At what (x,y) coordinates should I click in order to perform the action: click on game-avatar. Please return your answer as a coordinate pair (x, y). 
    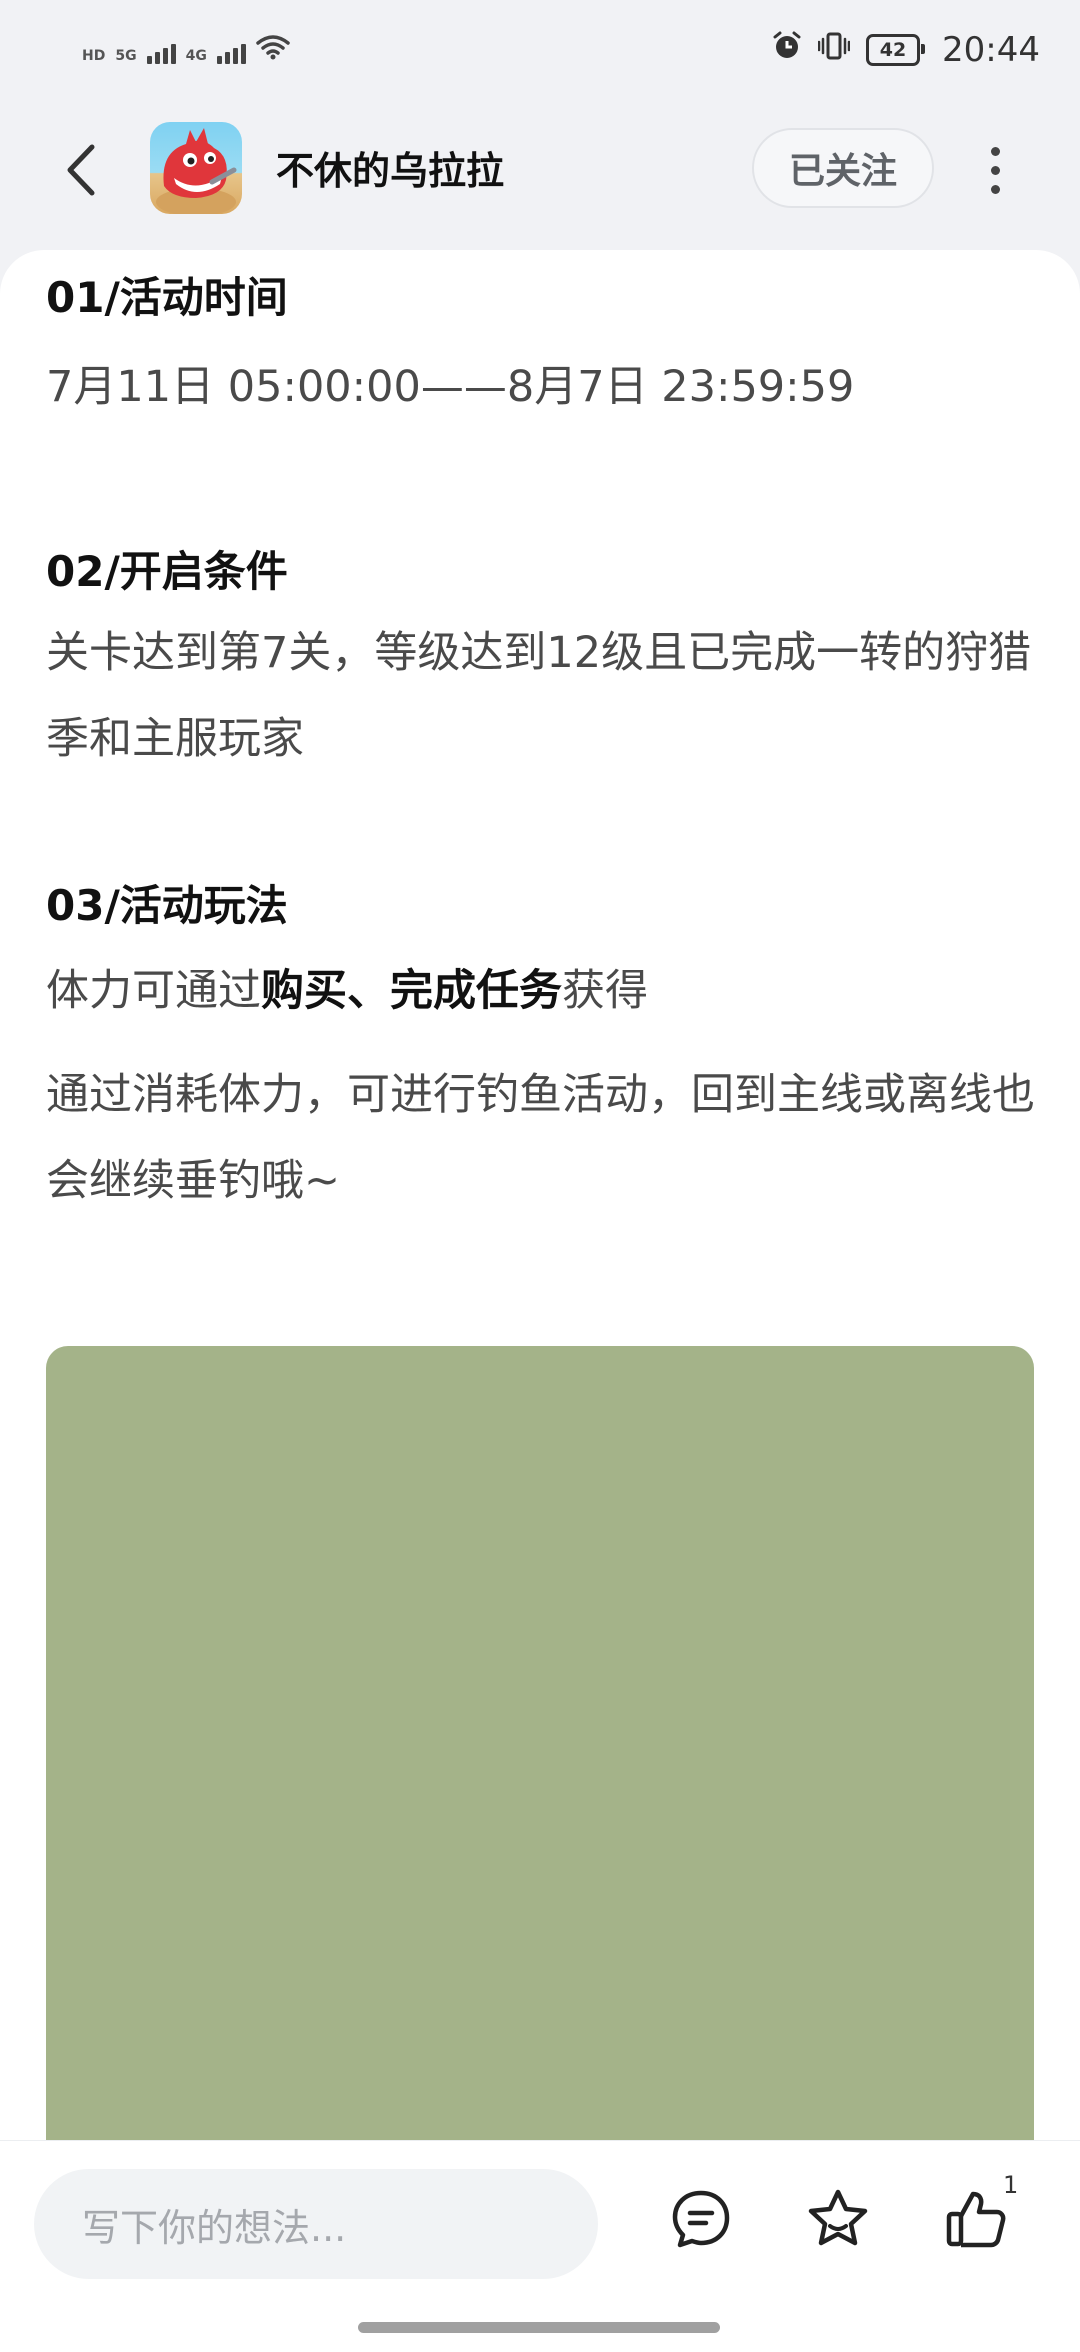
    Looking at the image, I should click on (196, 168).